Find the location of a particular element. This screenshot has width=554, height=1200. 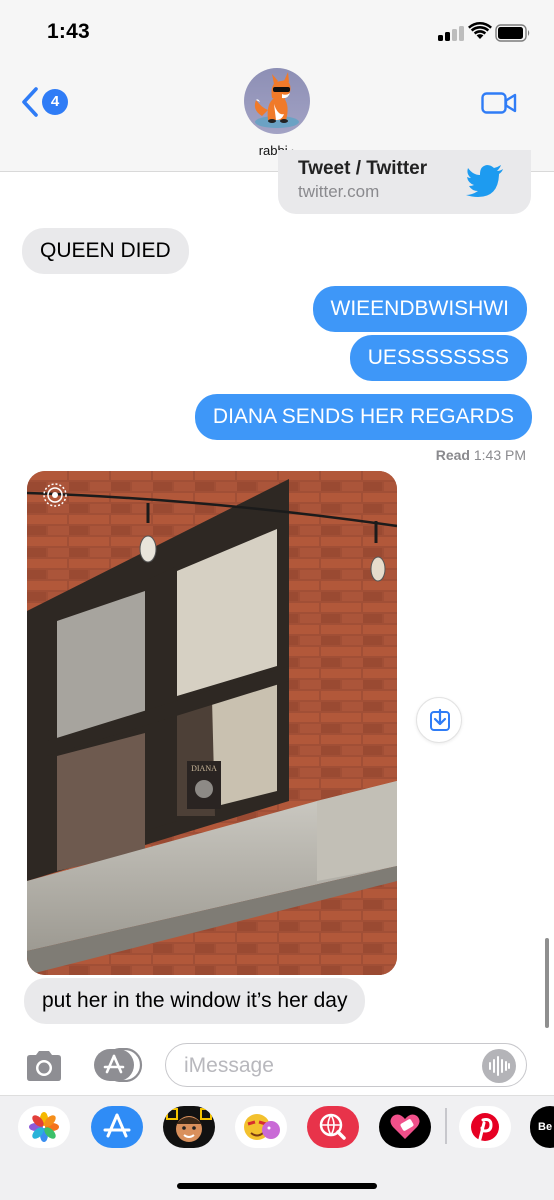

read-receipt: Read 1:43 PM is located at coordinates (481, 455).